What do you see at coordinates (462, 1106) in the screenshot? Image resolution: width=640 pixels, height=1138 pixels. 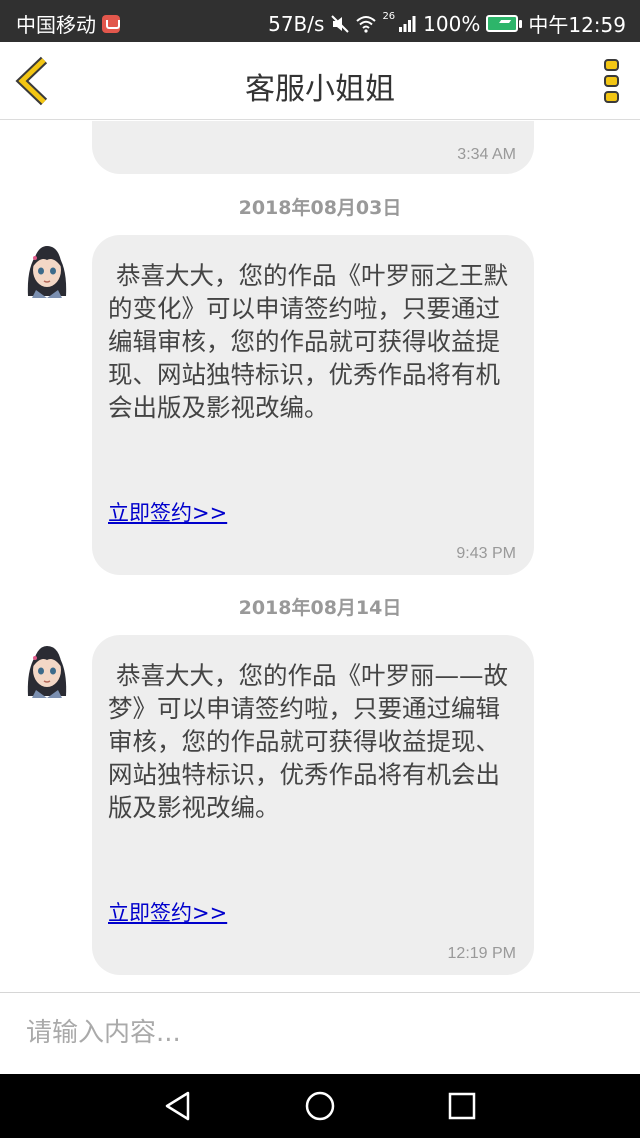 I see `square-recents-icon` at bounding box center [462, 1106].